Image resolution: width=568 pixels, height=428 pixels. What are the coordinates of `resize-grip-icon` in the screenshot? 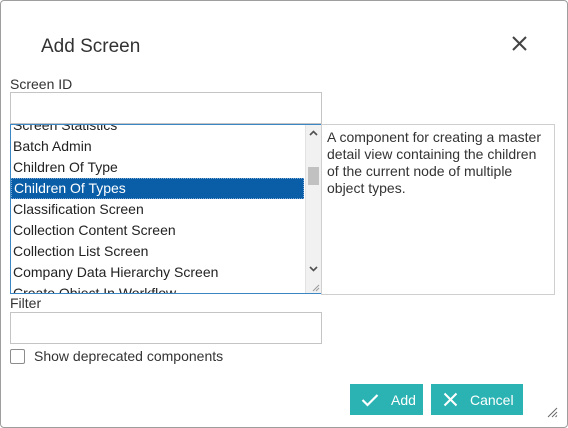 It's located at (315, 287).